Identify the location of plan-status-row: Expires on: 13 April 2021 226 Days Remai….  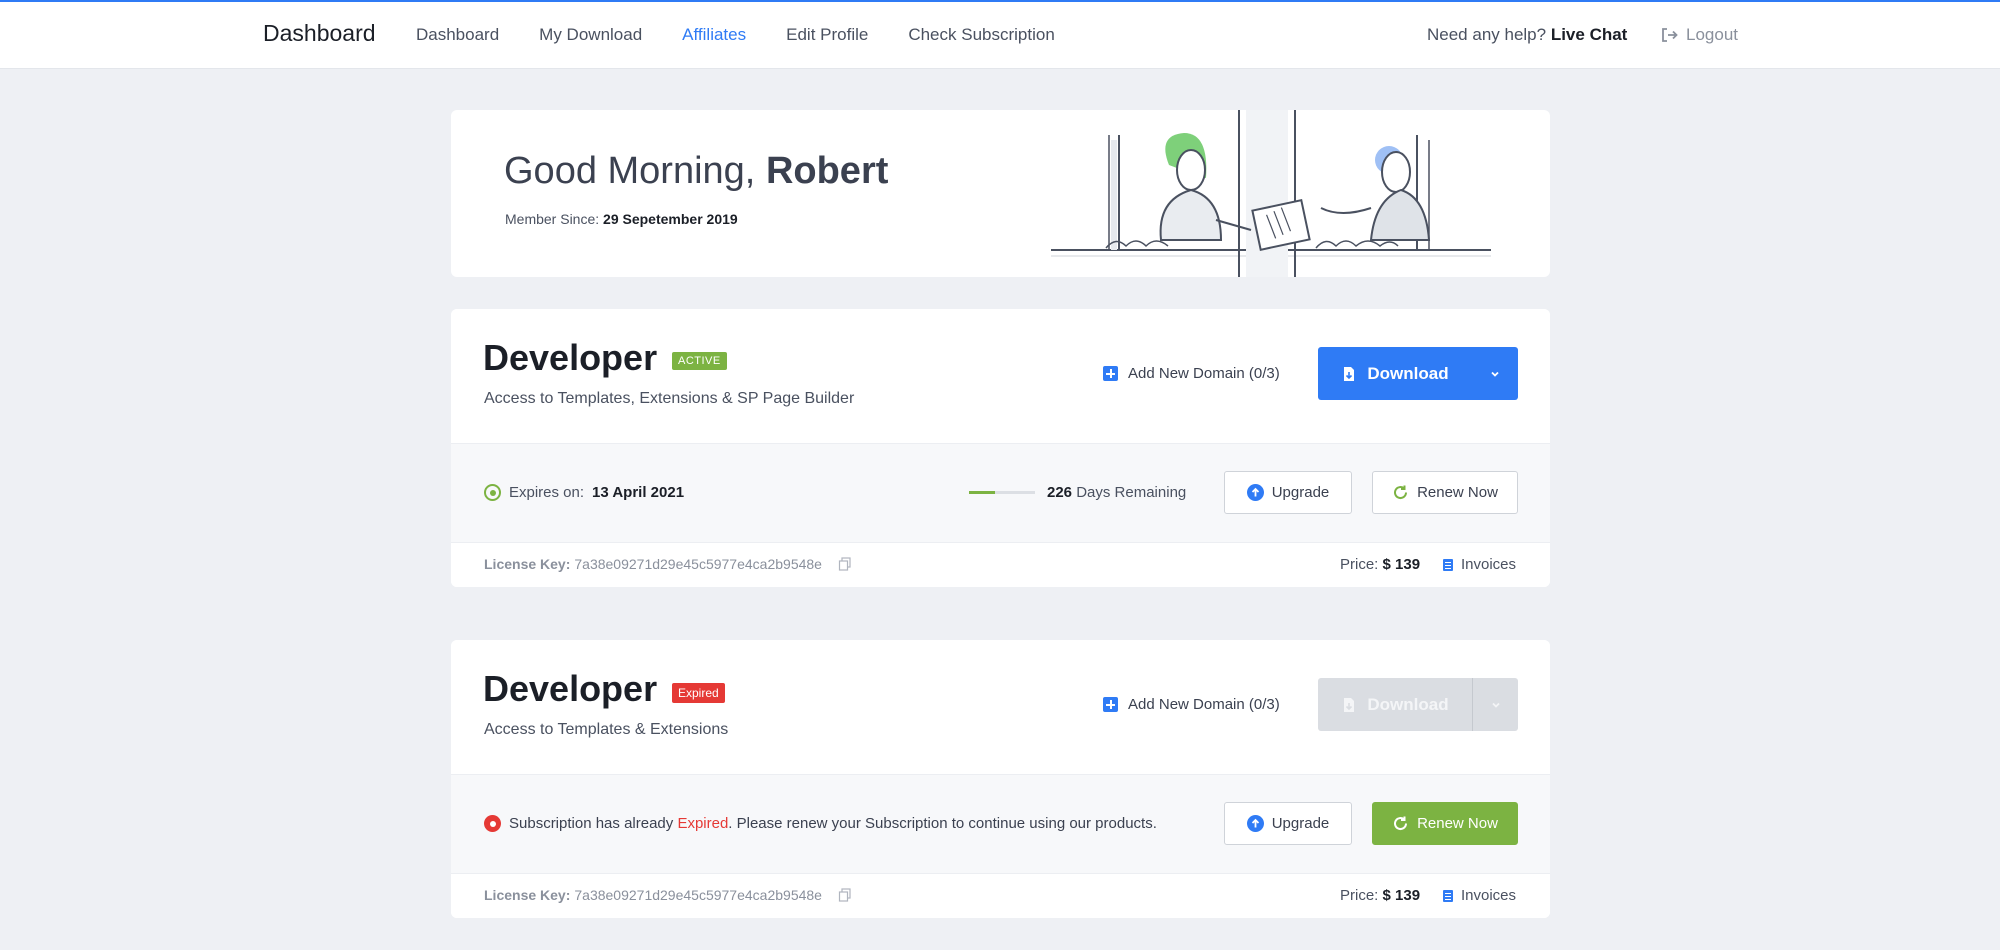
(1000, 493).